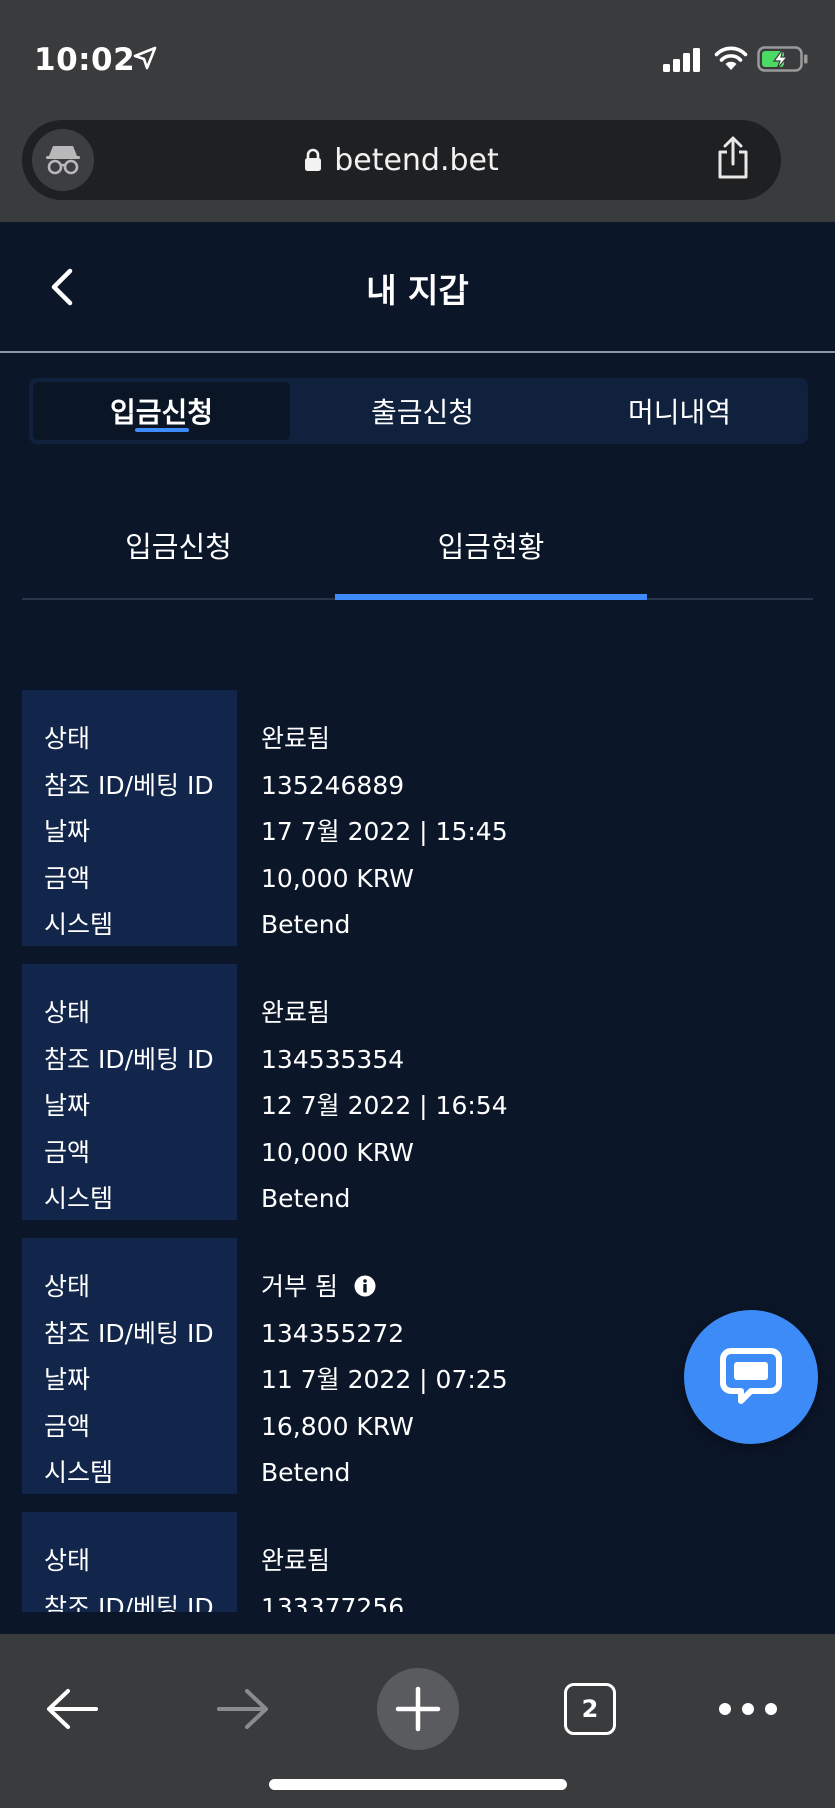 The width and height of the screenshot is (835, 1808). I want to click on arrow-left-icon, so click(72, 1709).